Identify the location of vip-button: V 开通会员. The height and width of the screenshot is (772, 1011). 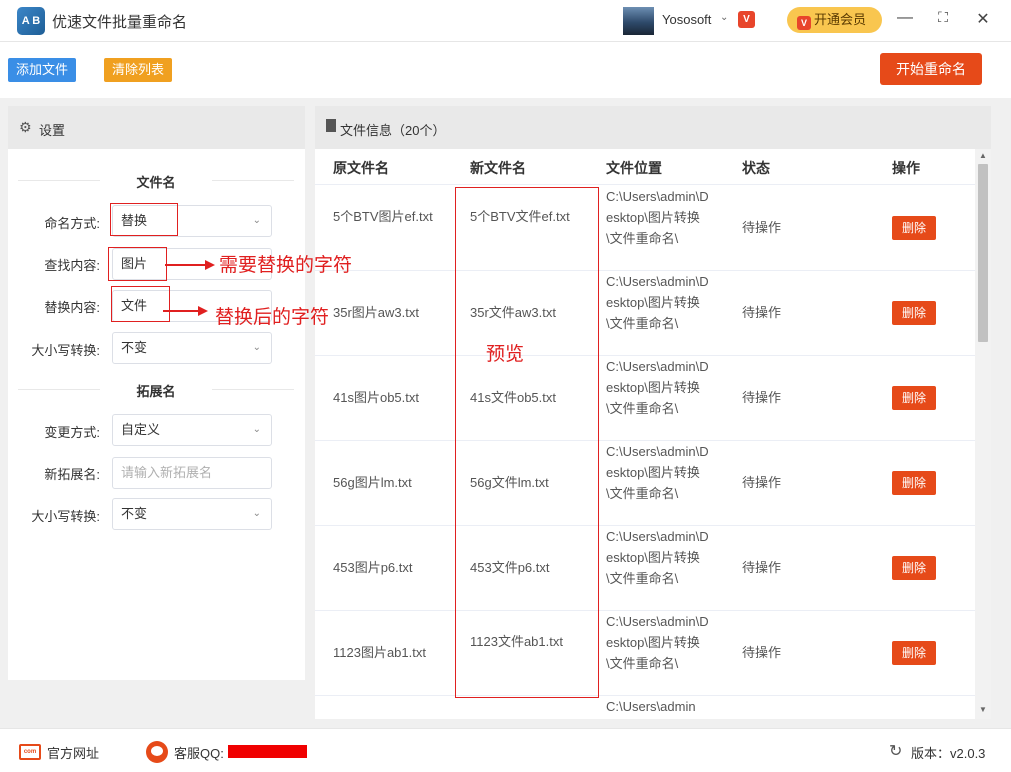
(834, 20).